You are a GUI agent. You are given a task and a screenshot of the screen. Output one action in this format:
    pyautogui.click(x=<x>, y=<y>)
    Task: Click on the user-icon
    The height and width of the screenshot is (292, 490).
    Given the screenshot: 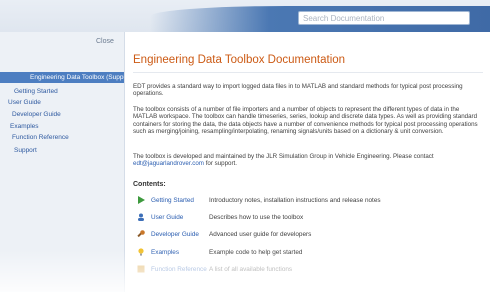 What is the action you would take?
    pyautogui.click(x=141, y=217)
    